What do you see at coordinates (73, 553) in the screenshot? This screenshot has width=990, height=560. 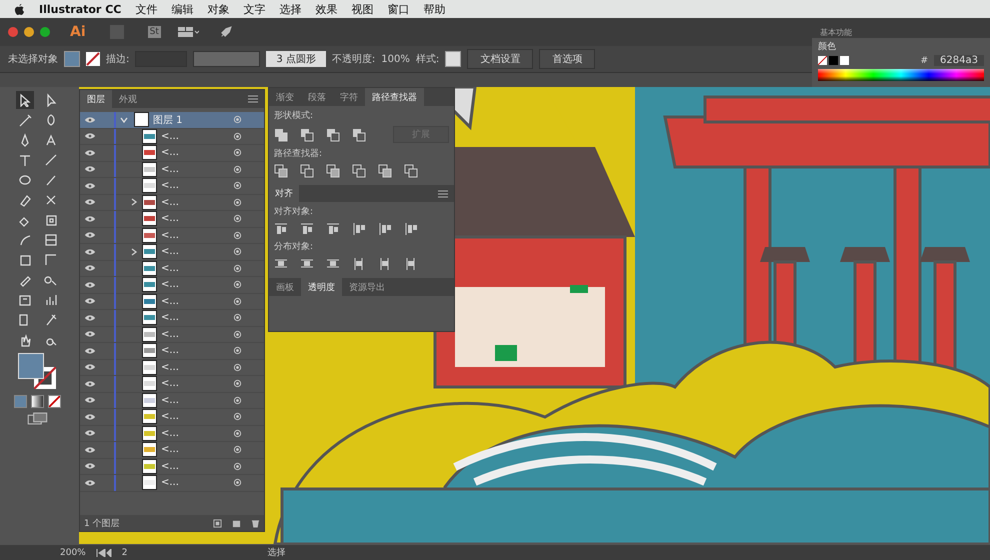 I see `zoom-field: 200%` at bounding box center [73, 553].